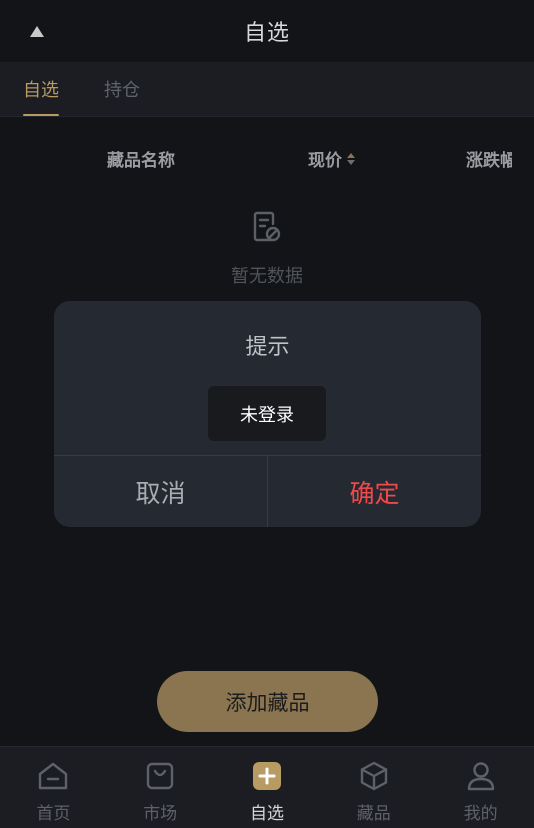 The image size is (534, 828). What do you see at coordinates (141, 161) in the screenshot?
I see `column-header-name: 藏品名称` at bounding box center [141, 161].